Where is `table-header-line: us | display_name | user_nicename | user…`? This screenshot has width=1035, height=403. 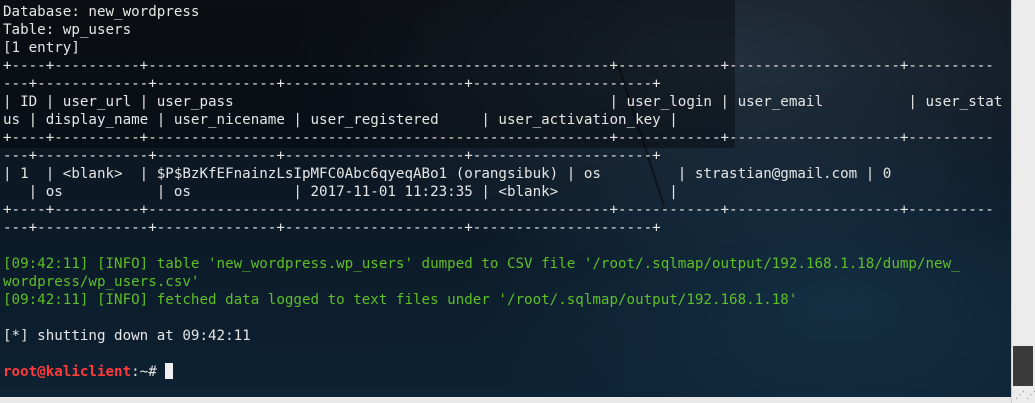 table-header-line: us | display_name | user_nicename | user… is located at coordinates (340, 120).